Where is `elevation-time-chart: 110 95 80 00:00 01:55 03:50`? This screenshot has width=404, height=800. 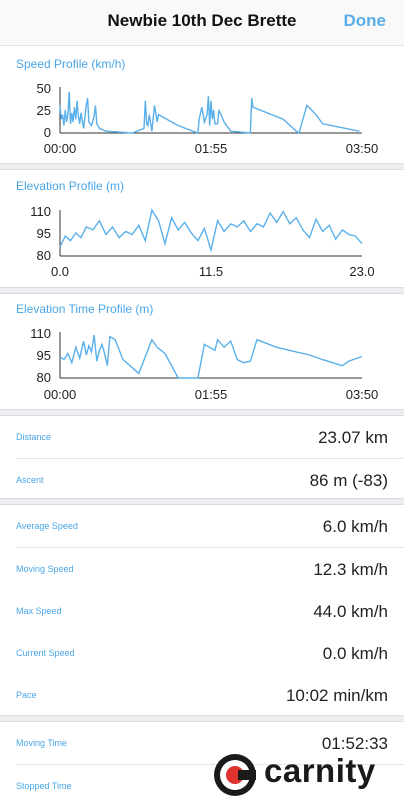
elevation-time-chart: 110 95 80 00:00 01:55 03:50 is located at coordinates (204, 364).